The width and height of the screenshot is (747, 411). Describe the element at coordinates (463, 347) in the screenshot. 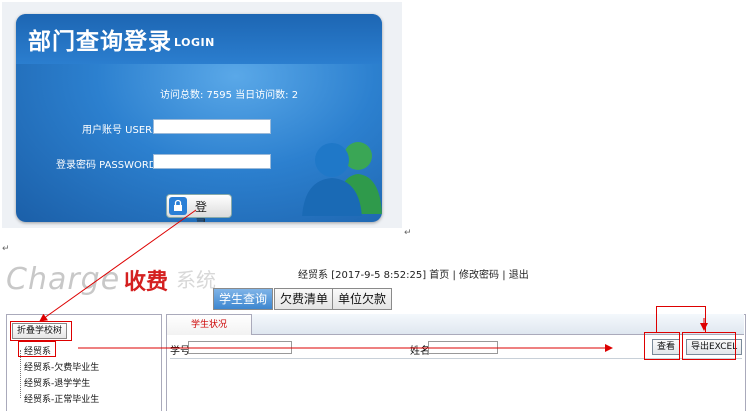

I see `name-input` at that location.